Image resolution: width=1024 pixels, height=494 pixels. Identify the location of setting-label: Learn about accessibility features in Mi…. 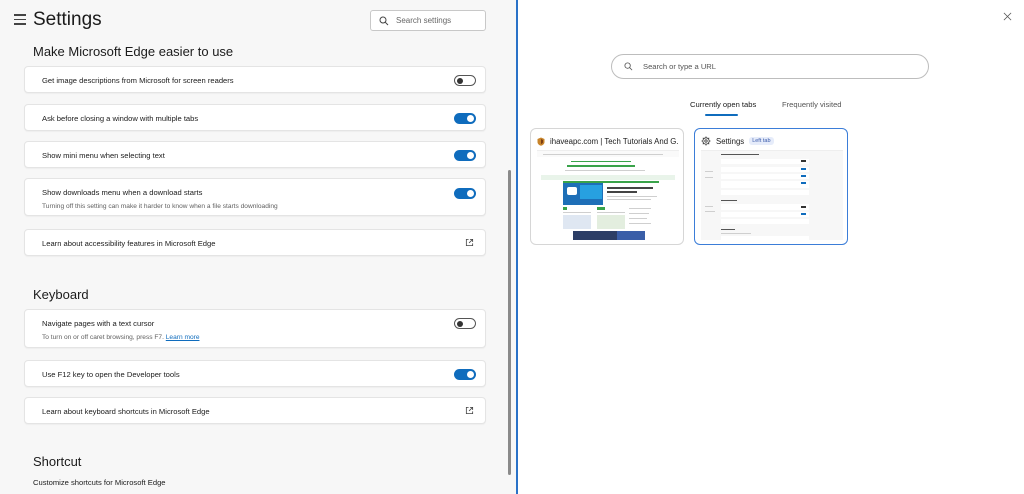
(129, 243).